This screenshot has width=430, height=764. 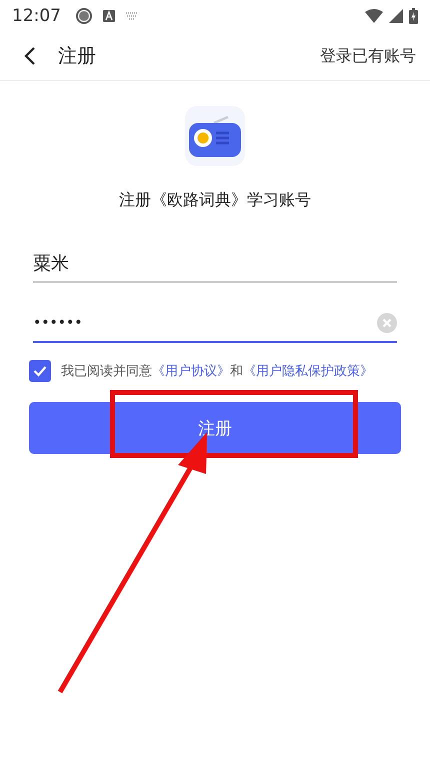 I want to click on login-link: 登录已有账号, so click(x=368, y=56).